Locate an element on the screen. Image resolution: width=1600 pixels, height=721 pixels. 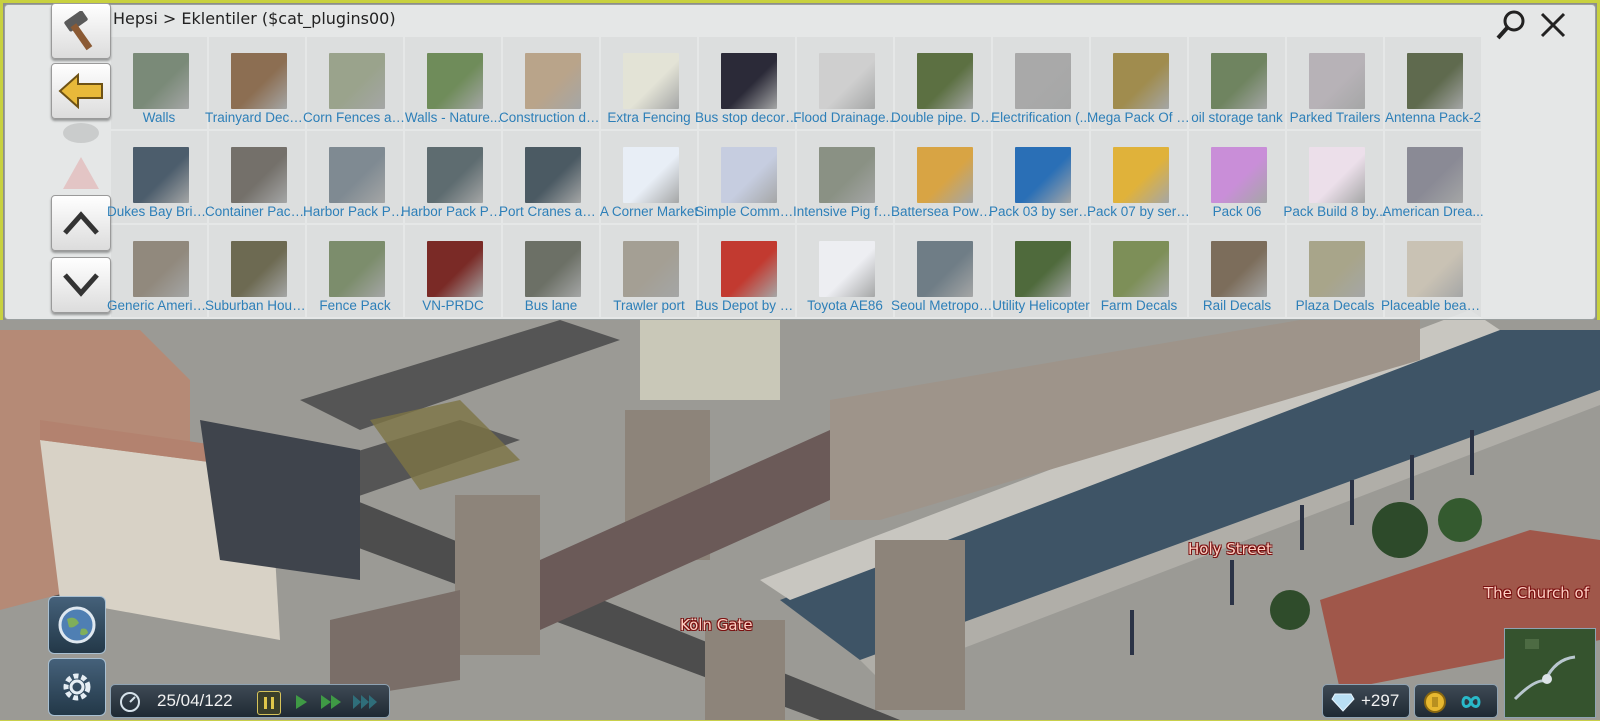
minimap is located at coordinates (1550, 673).